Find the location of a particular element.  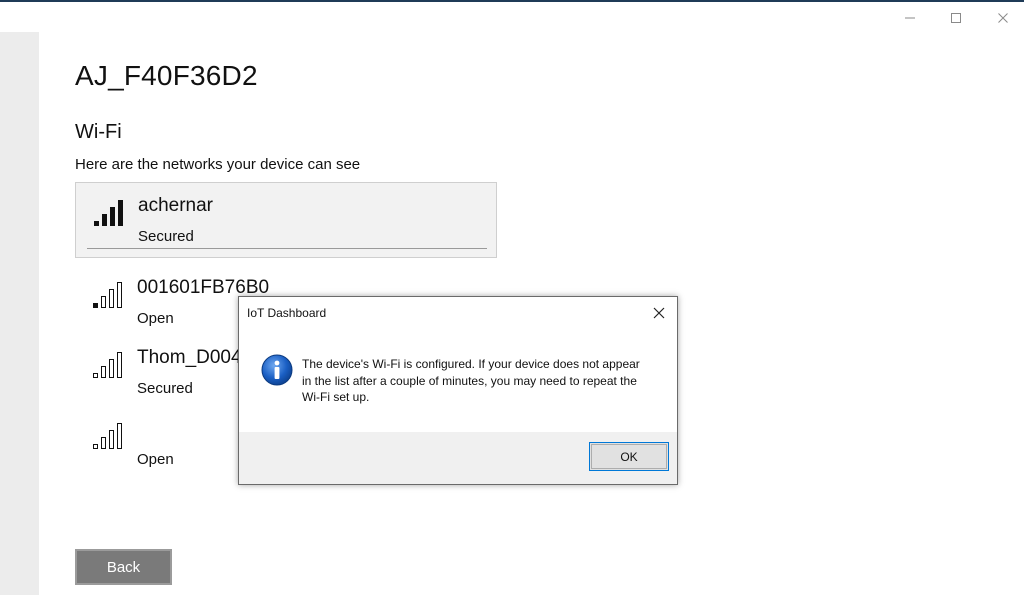

back-button: Back is located at coordinates (123, 567).